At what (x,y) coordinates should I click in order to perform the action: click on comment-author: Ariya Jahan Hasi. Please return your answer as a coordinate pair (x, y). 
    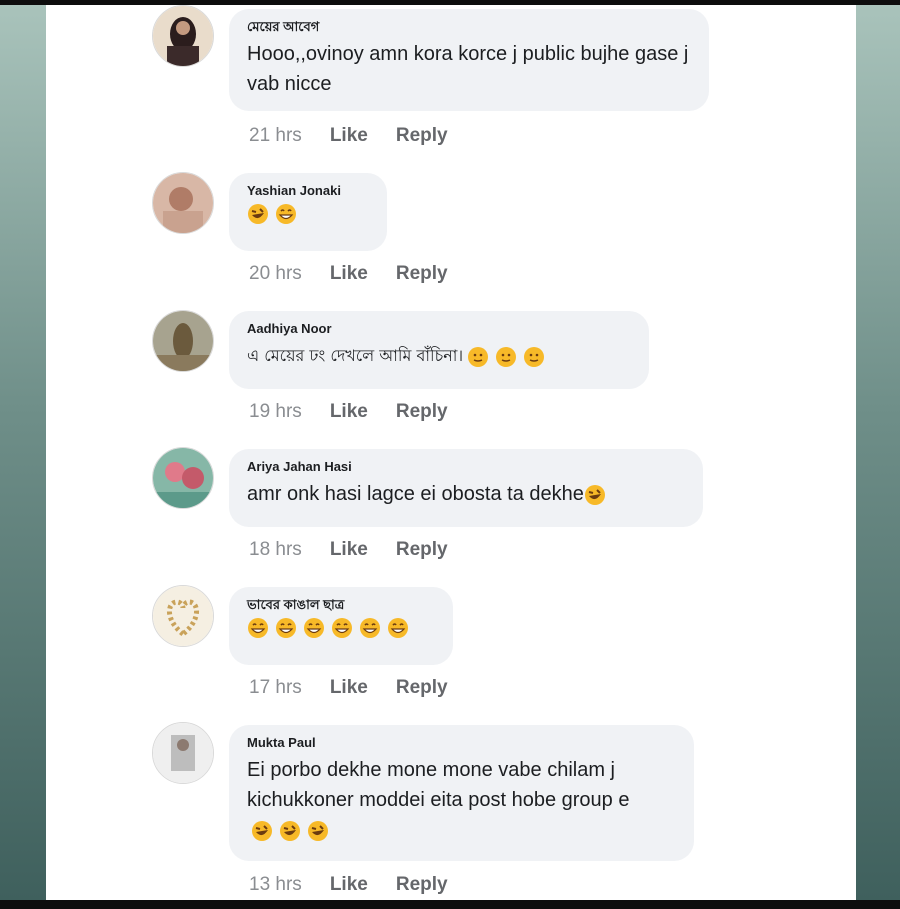
    Looking at the image, I should click on (467, 467).